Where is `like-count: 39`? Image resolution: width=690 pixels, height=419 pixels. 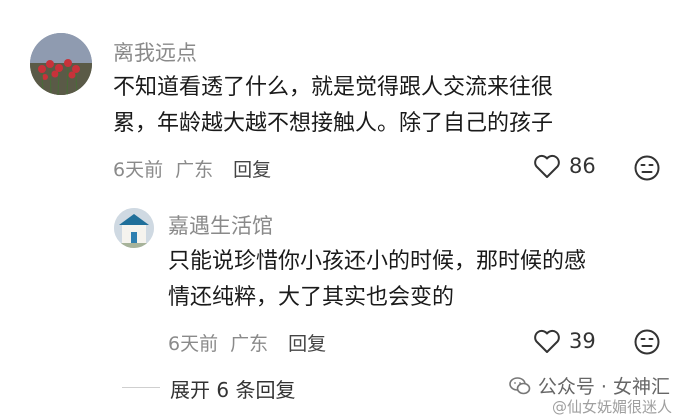 like-count: 39 is located at coordinates (582, 341).